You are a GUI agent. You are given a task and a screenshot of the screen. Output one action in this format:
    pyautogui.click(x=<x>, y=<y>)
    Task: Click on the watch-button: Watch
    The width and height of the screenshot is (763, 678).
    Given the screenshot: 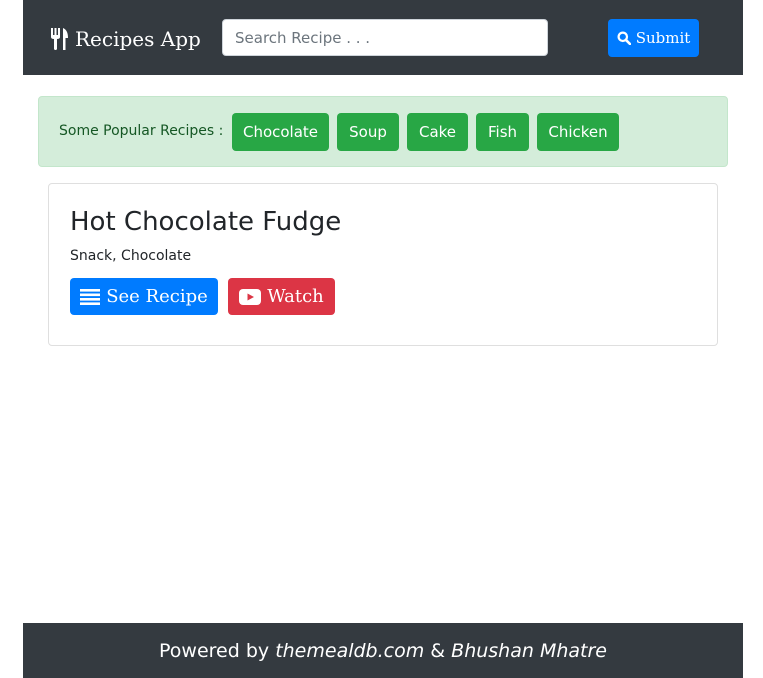 What is the action you would take?
    pyautogui.click(x=281, y=296)
    